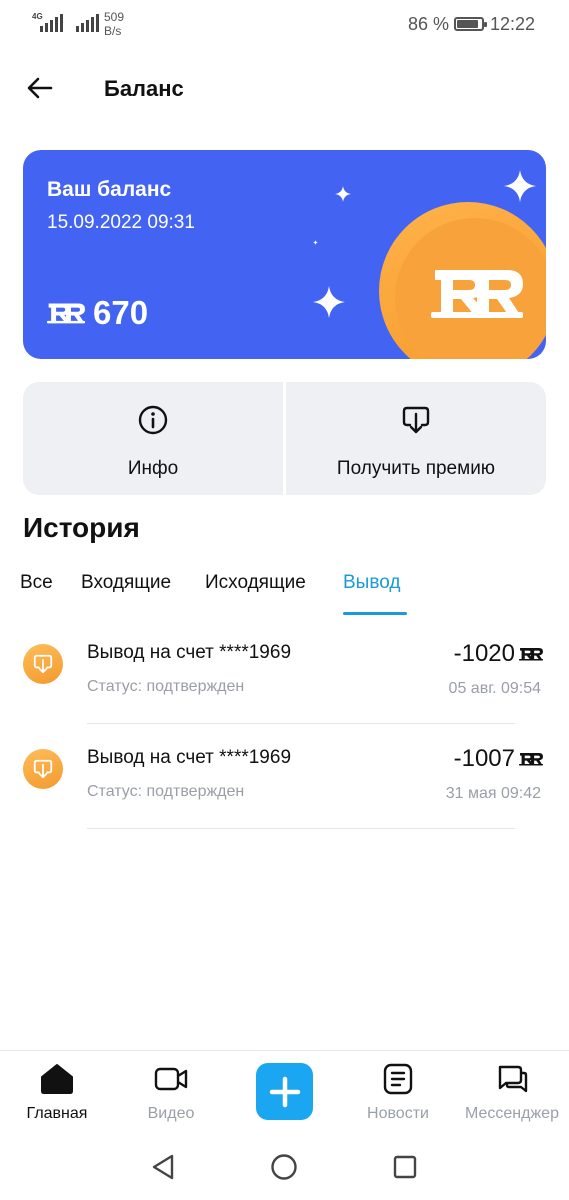  Describe the element at coordinates (513, 1079) in the screenshot. I see `chat-bubbles-icon` at that location.